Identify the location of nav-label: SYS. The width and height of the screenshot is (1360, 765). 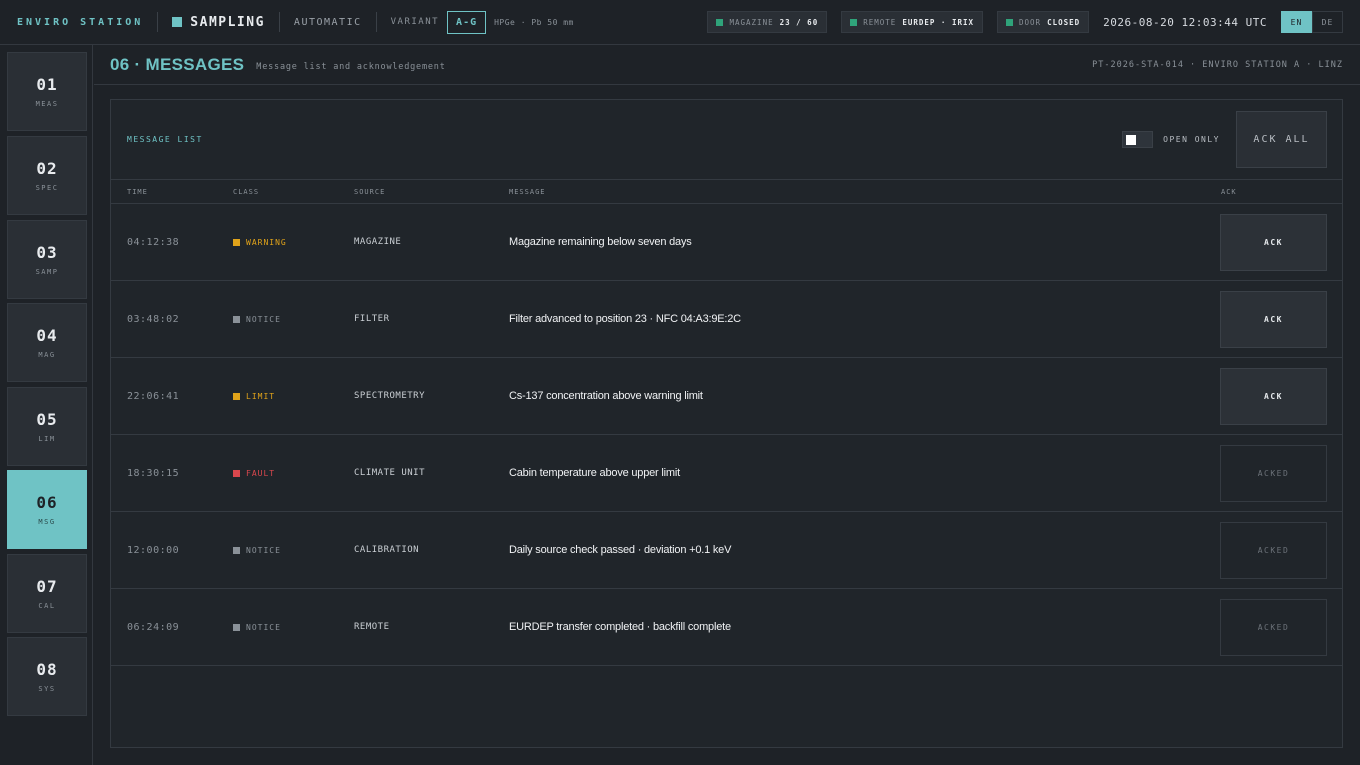
(47, 689).